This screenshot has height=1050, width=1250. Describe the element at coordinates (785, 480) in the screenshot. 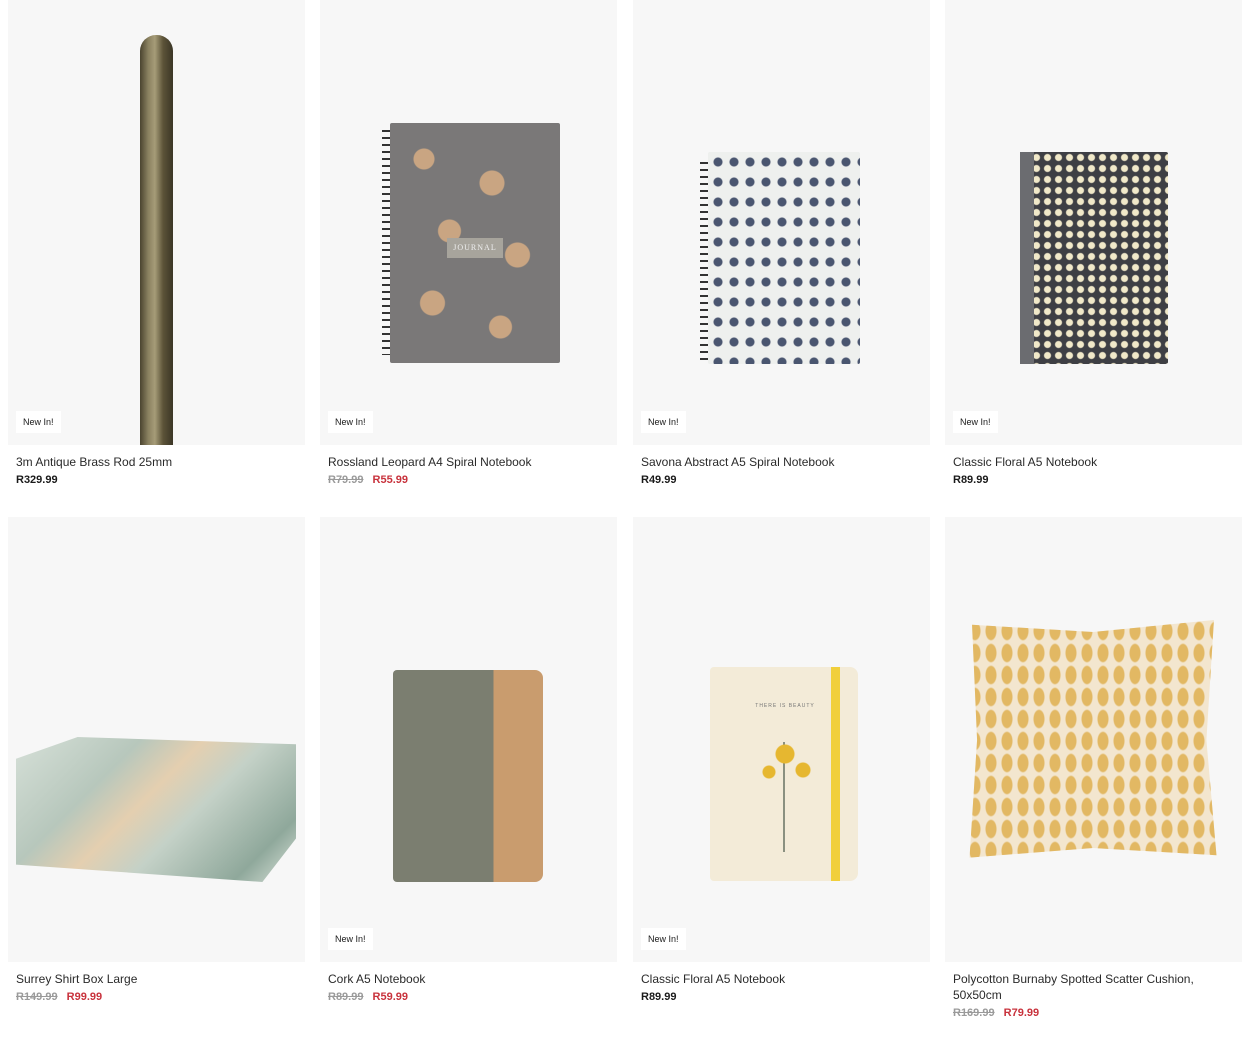

I see `price-row: R49.99` at that location.